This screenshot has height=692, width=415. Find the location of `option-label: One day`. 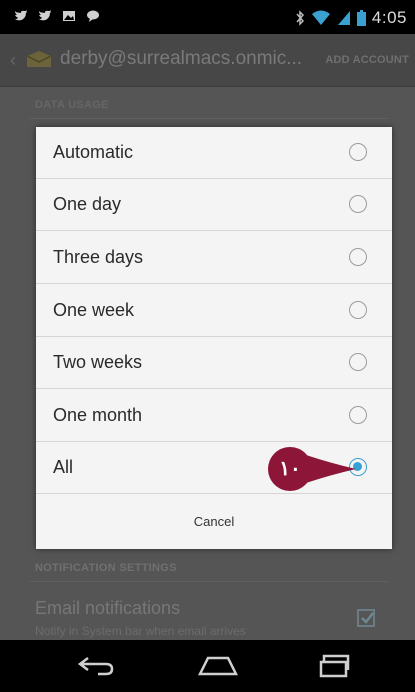

option-label: One day is located at coordinates (87, 204).